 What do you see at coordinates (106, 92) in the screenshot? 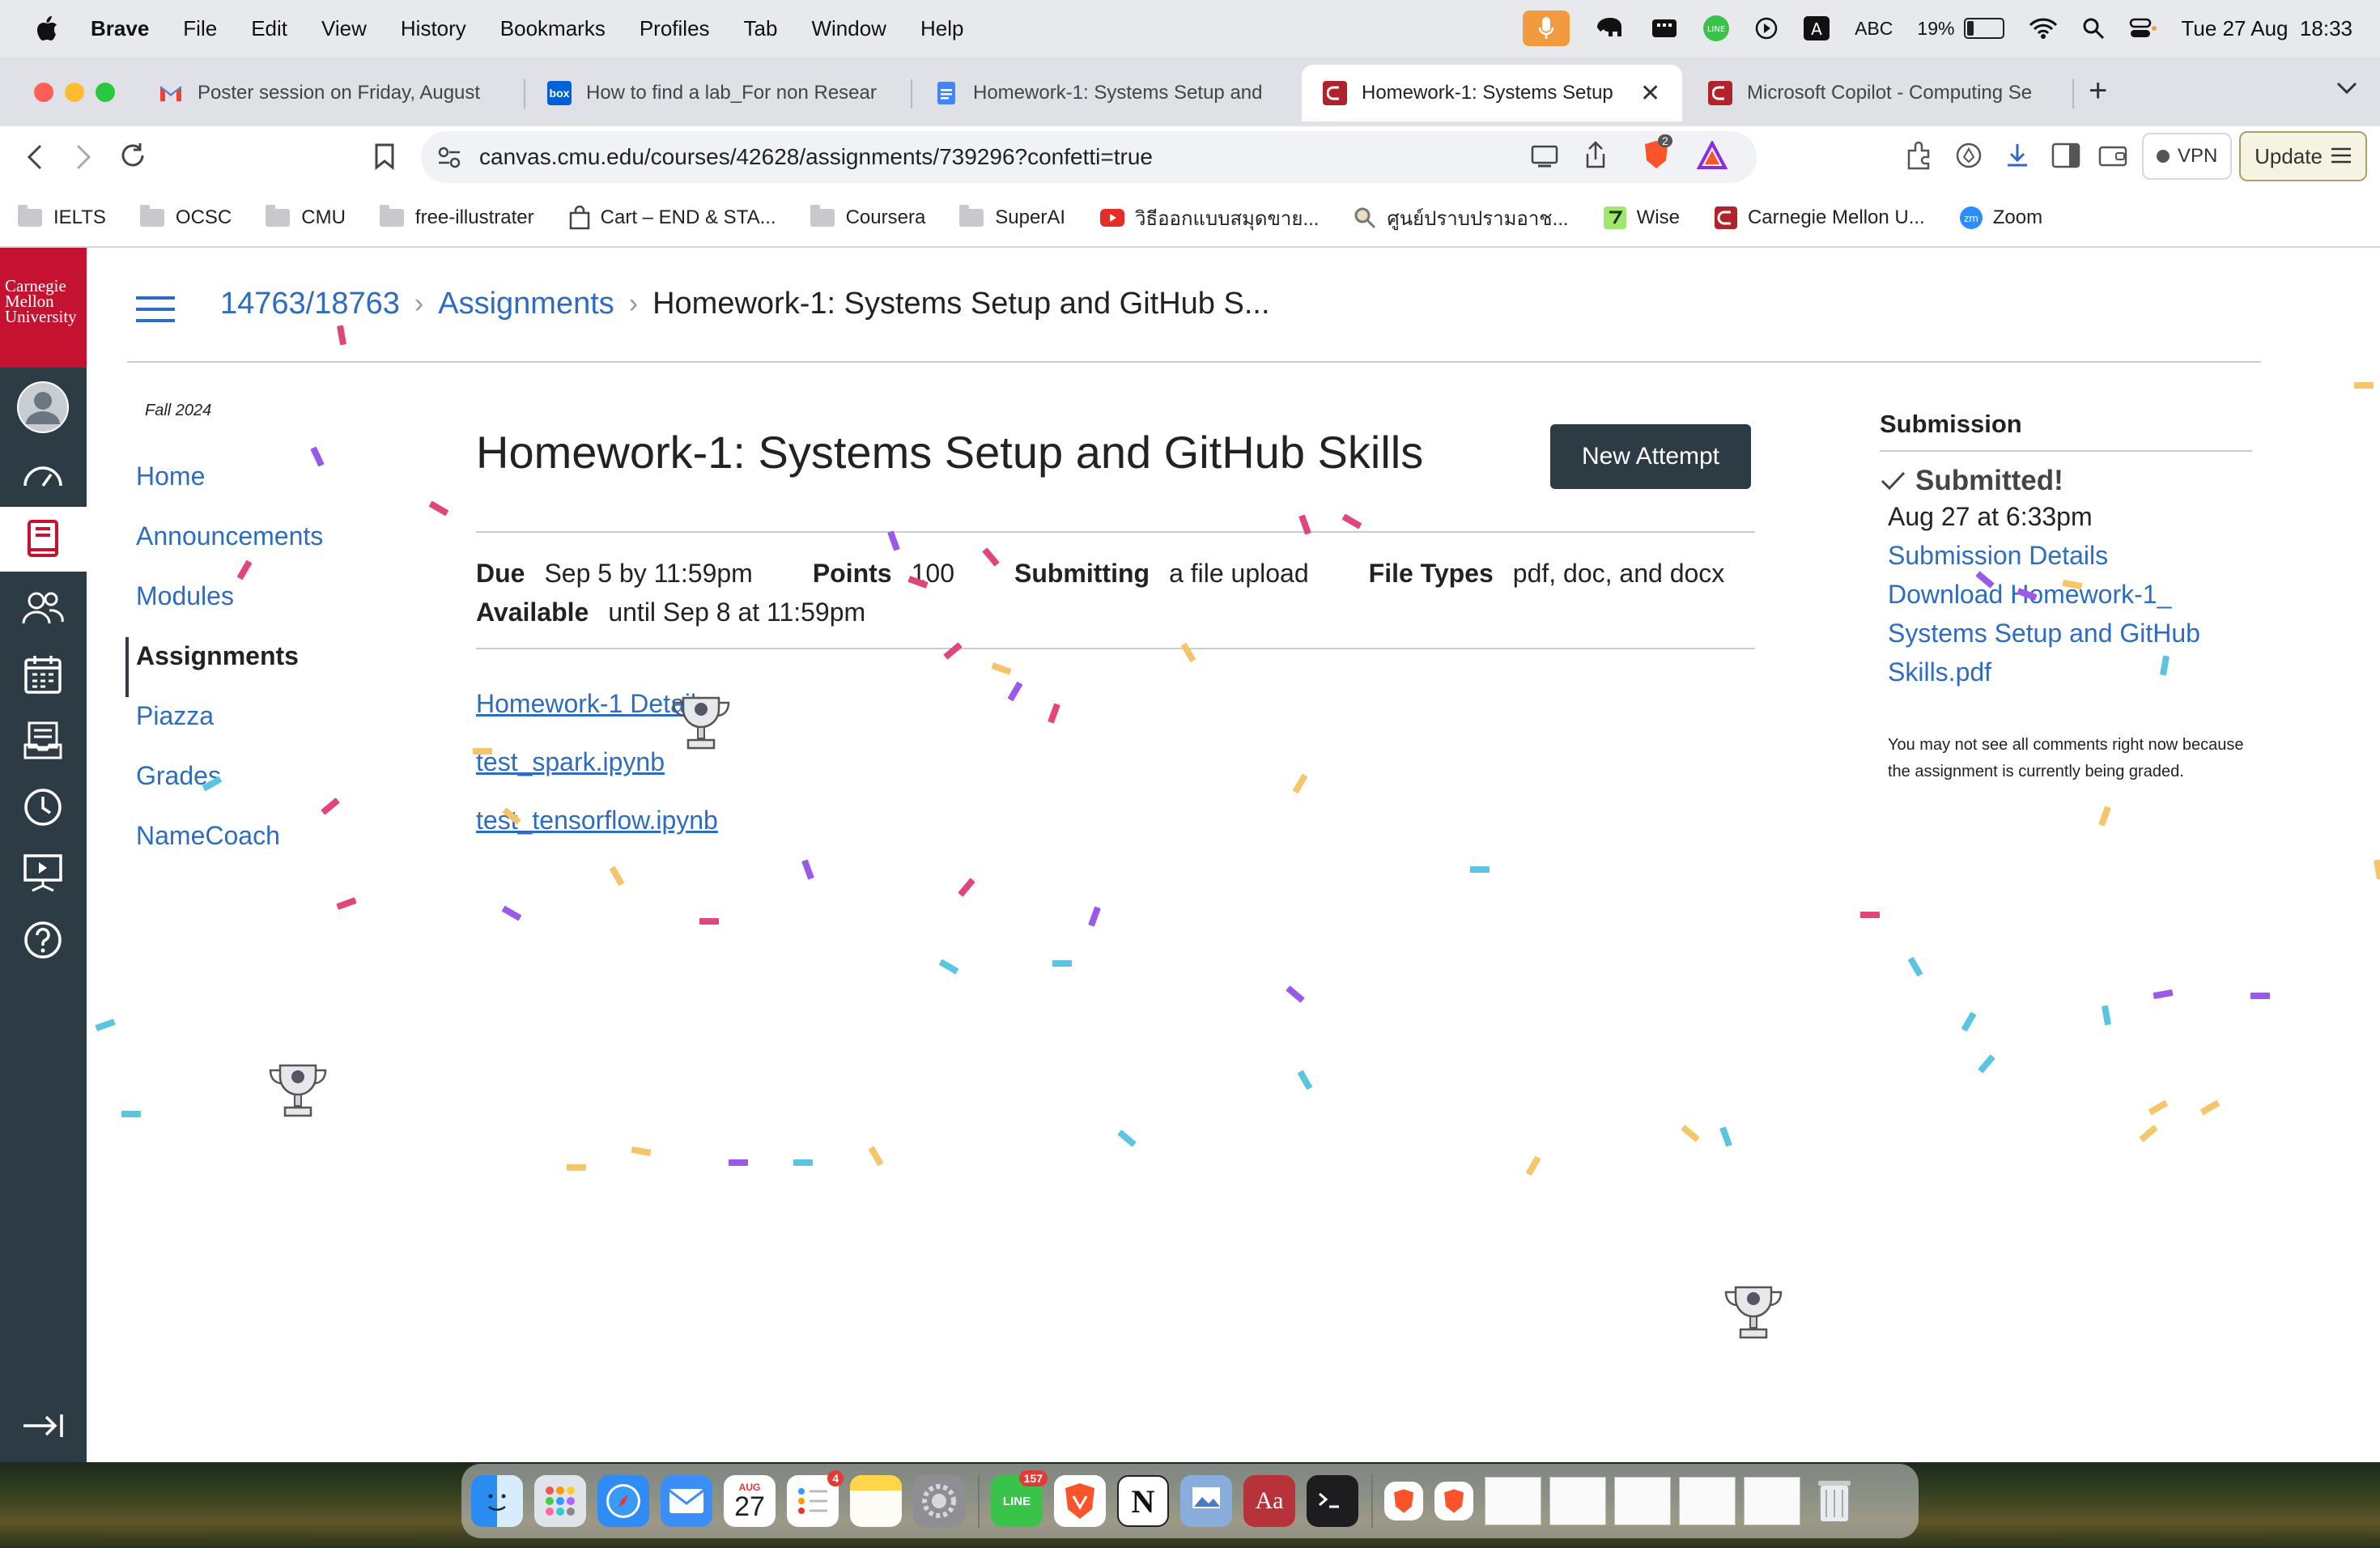
I see `zoom-window-button` at bounding box center [106, 92].